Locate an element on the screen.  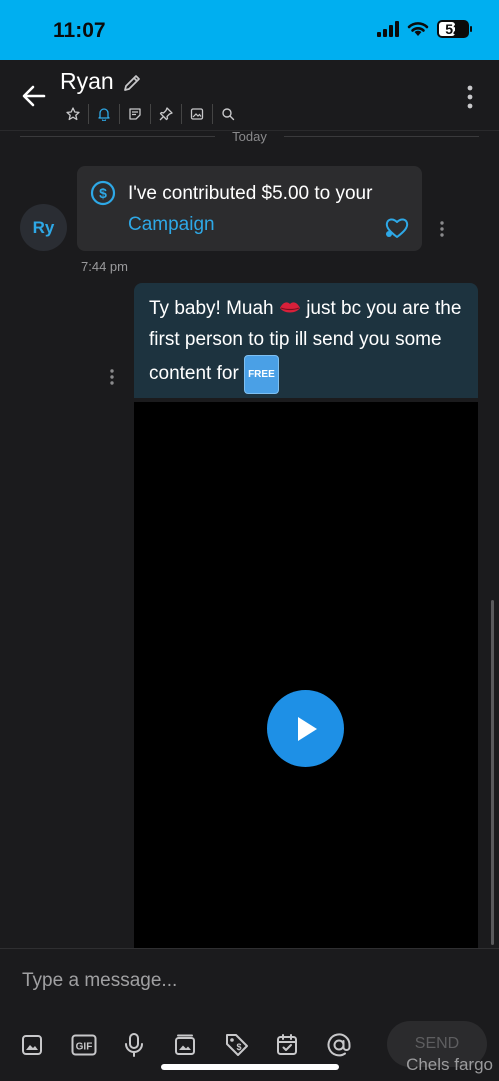
at-icon is located at coordinates (351, 1045).